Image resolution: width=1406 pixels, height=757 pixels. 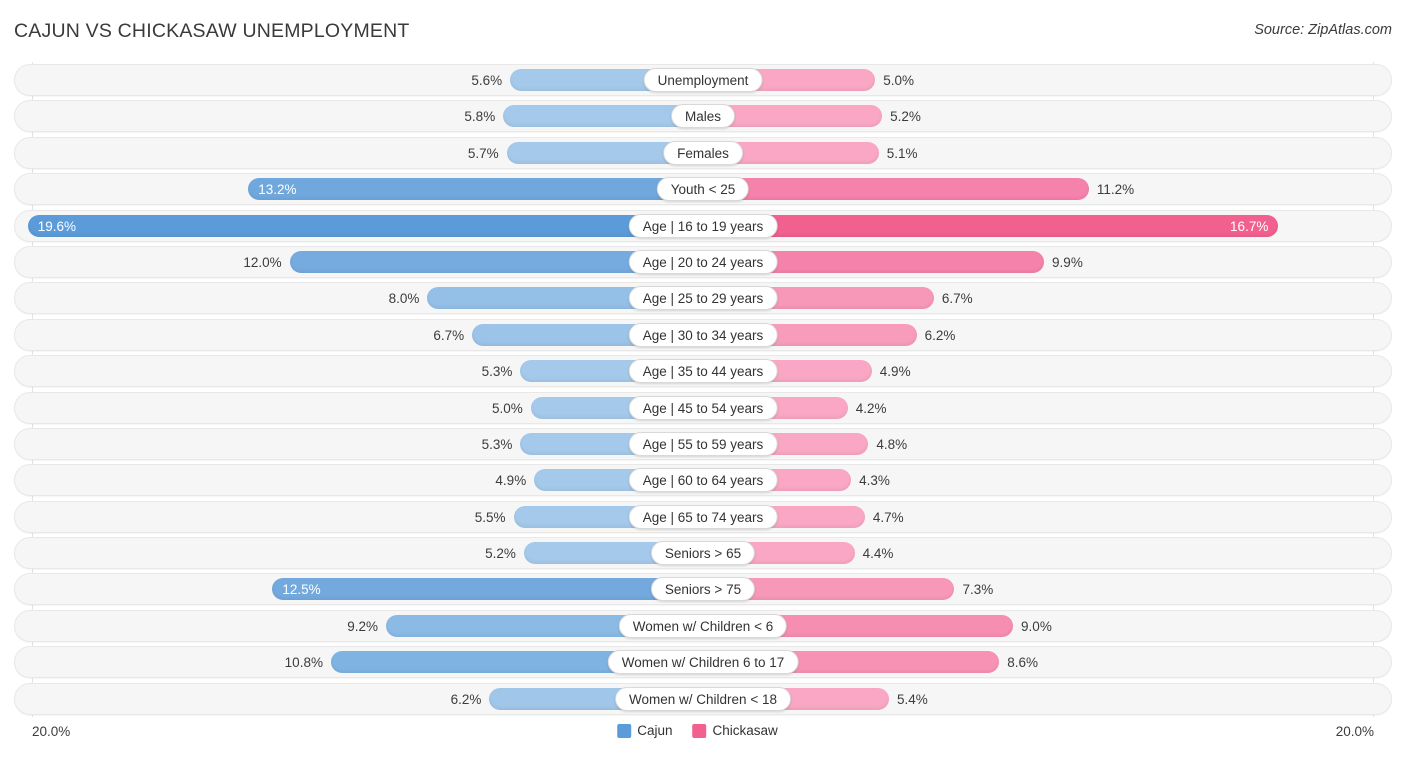 What do you see at coordinates (511, 481) in the screenshot?
I see `bar-value-cajun: 4.9%` at bounding box center [511, 481].